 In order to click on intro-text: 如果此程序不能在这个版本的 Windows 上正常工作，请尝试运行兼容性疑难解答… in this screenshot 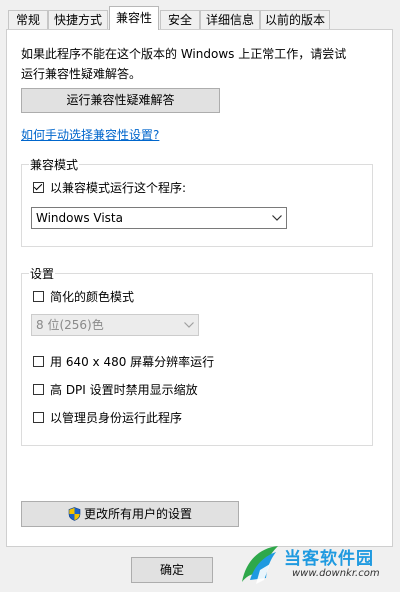, I will do `click(184, 64)`.